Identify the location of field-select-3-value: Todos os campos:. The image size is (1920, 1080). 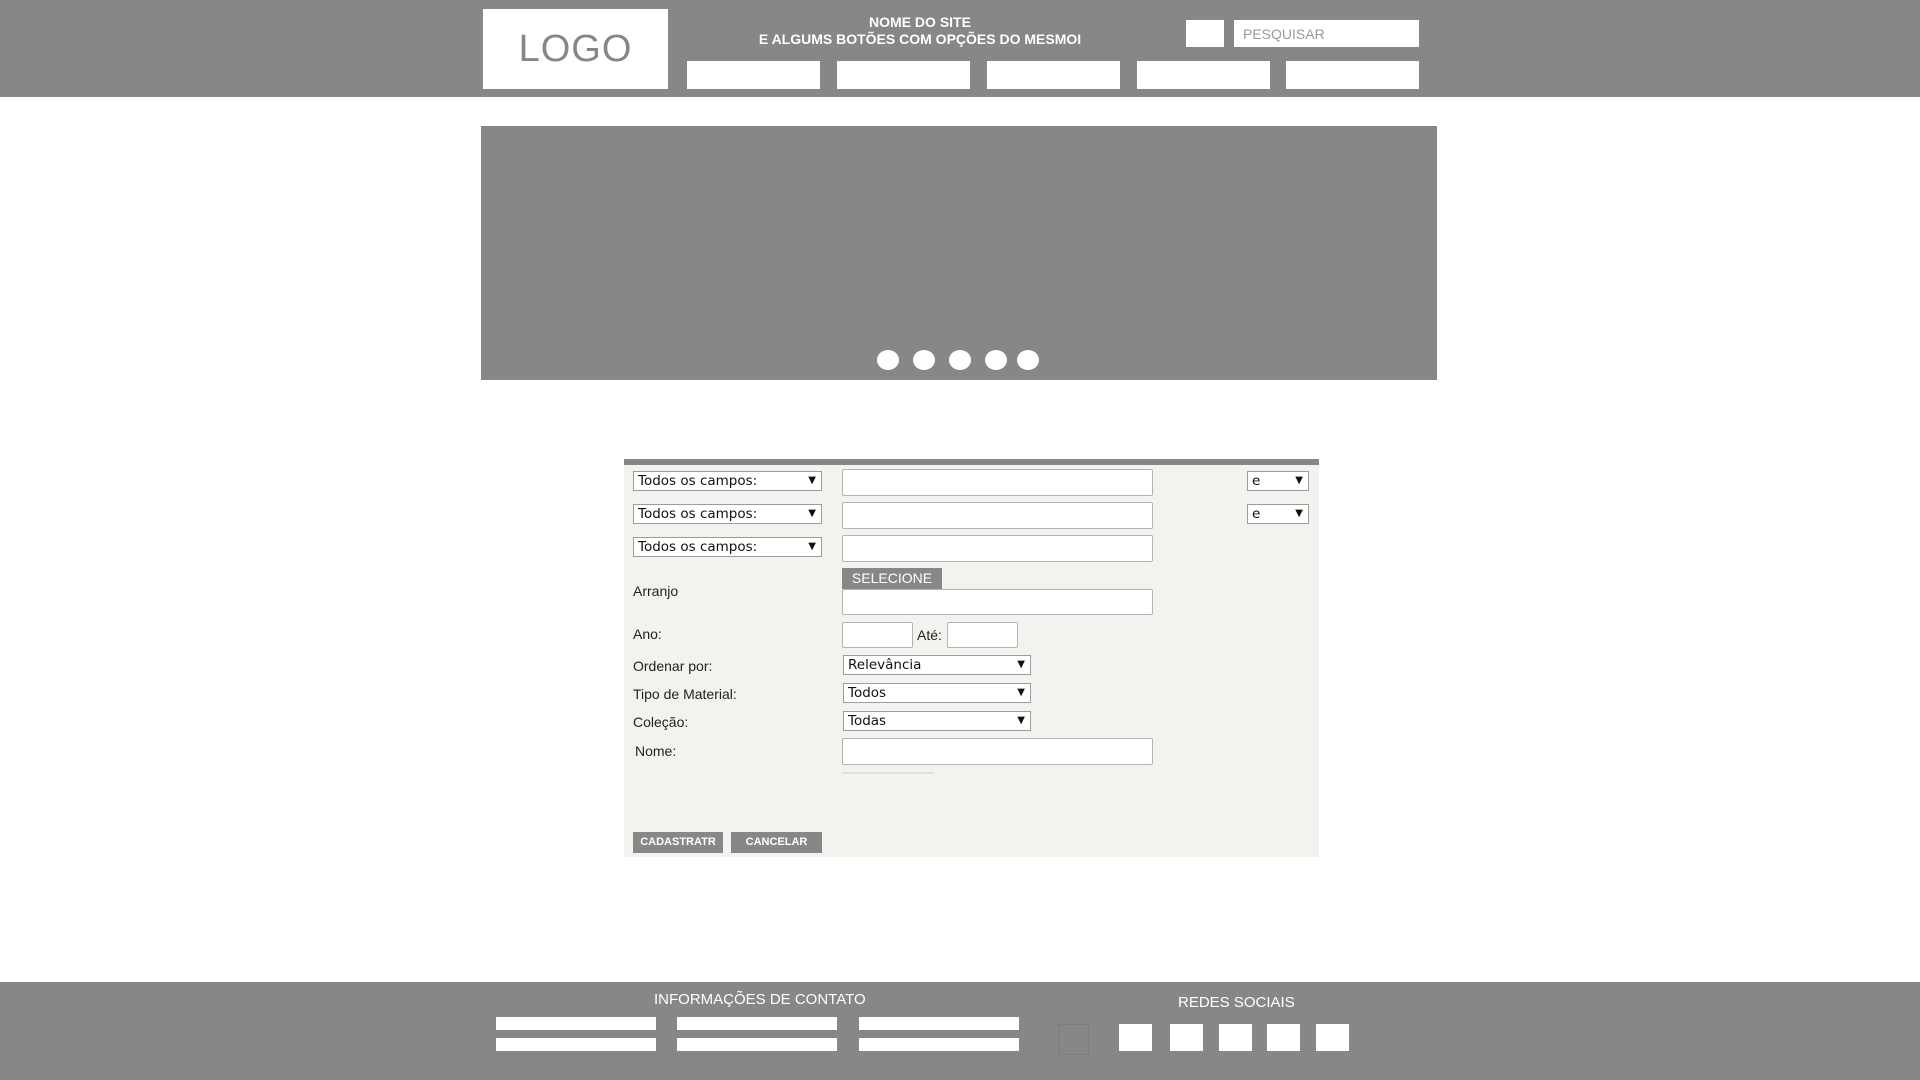
(698, 547).